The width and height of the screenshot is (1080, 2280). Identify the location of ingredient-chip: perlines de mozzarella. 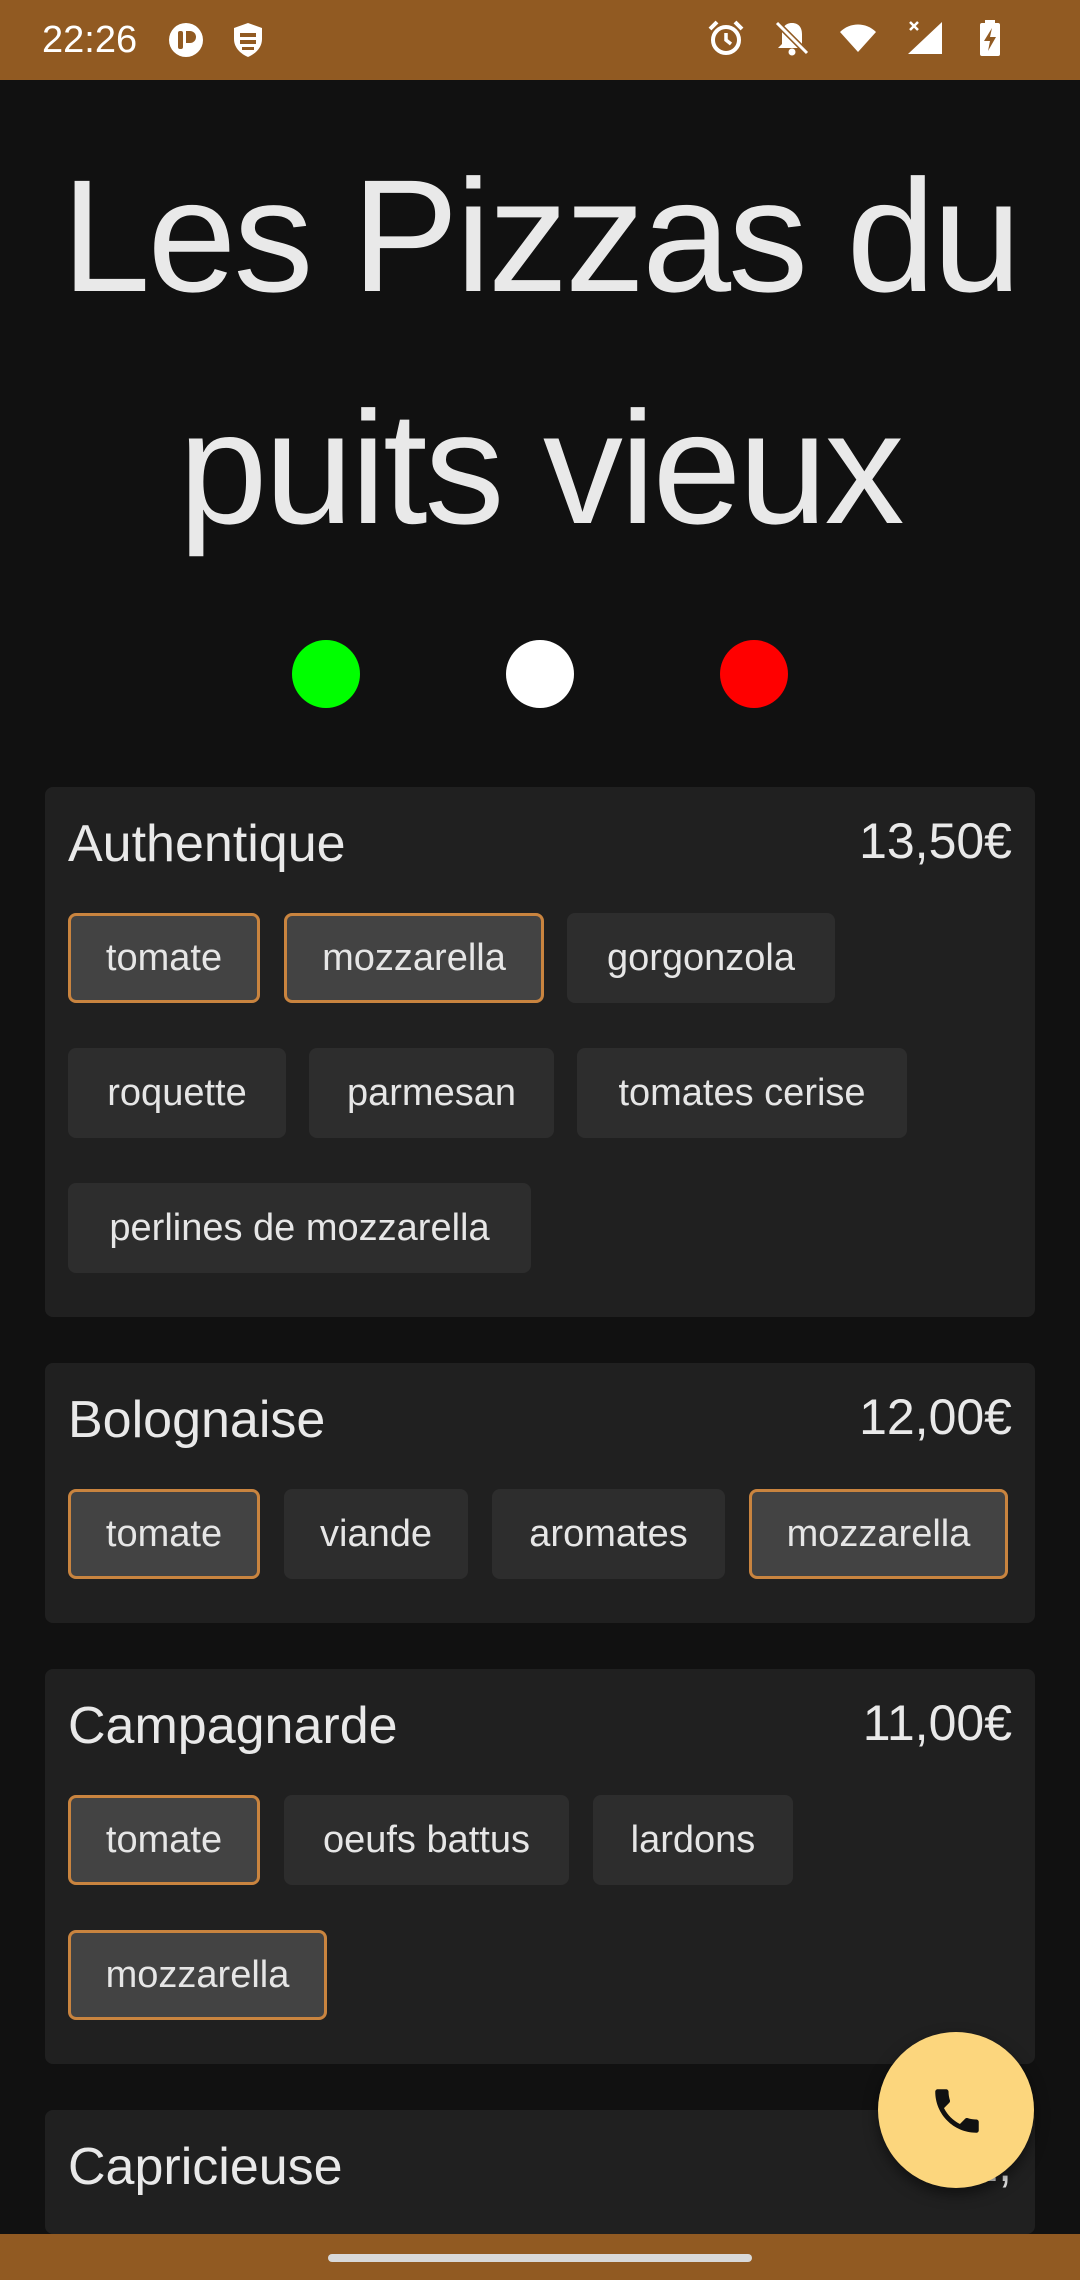
(299, 1228).